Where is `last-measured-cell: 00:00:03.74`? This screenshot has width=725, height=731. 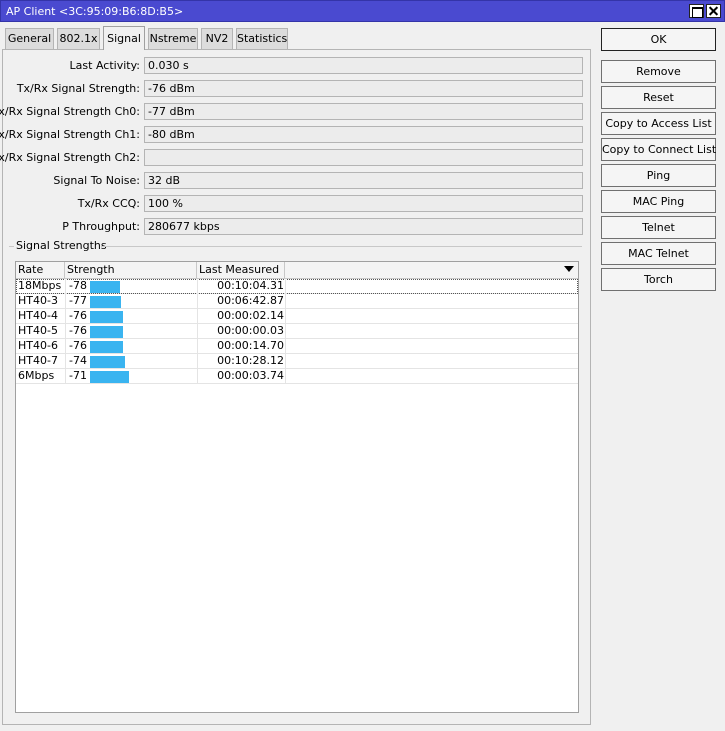
last-measured-cell: 00:00:03.74 is located at coordinates (250, 375).